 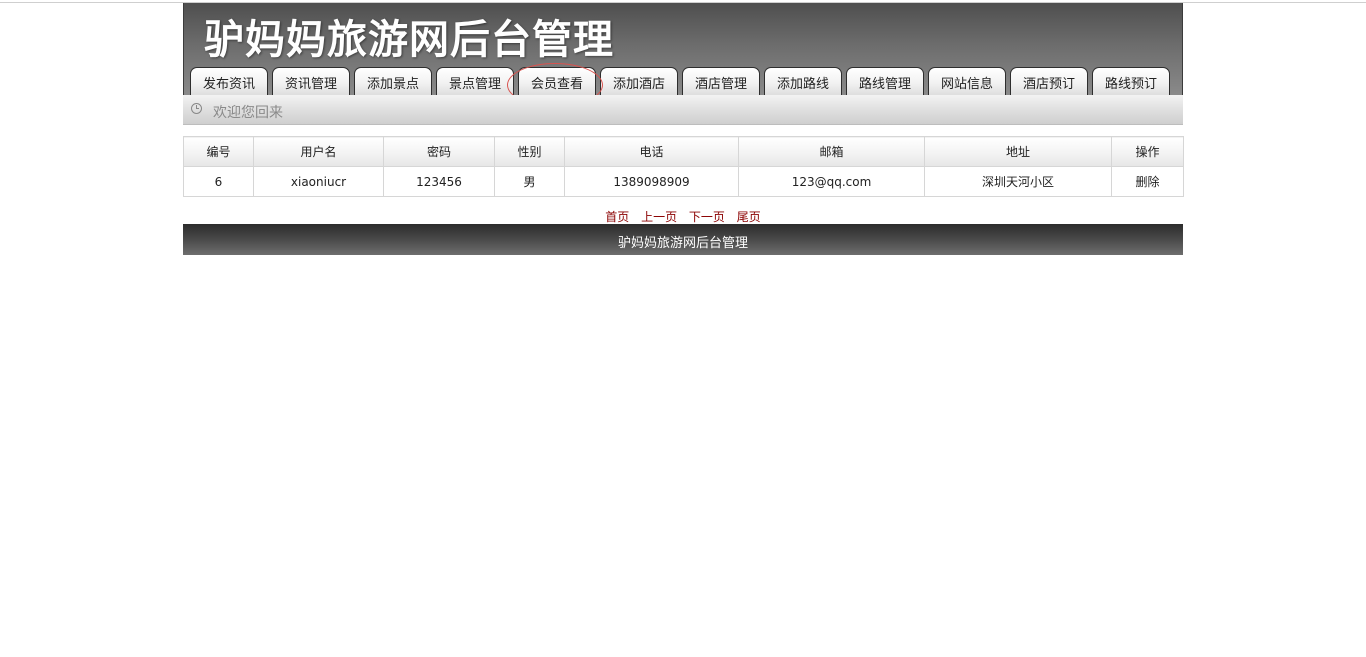 I want to click on tab-member-view: 会员查看, so click(x=557, y=81).